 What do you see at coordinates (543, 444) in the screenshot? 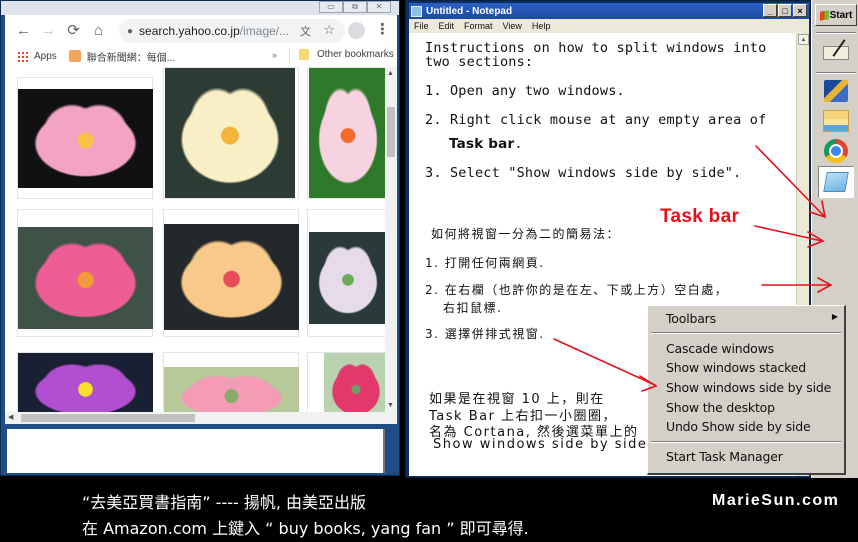
I see `windows10-note-line4: Show windows side by side.` at bounding box center [543, 444].